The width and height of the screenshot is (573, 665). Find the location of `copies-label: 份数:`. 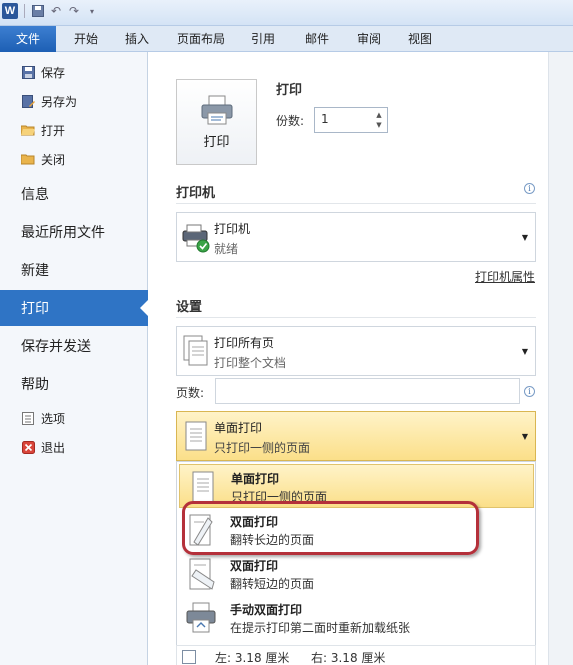

copies-label: 份数: is located at coordinates (290, 121).